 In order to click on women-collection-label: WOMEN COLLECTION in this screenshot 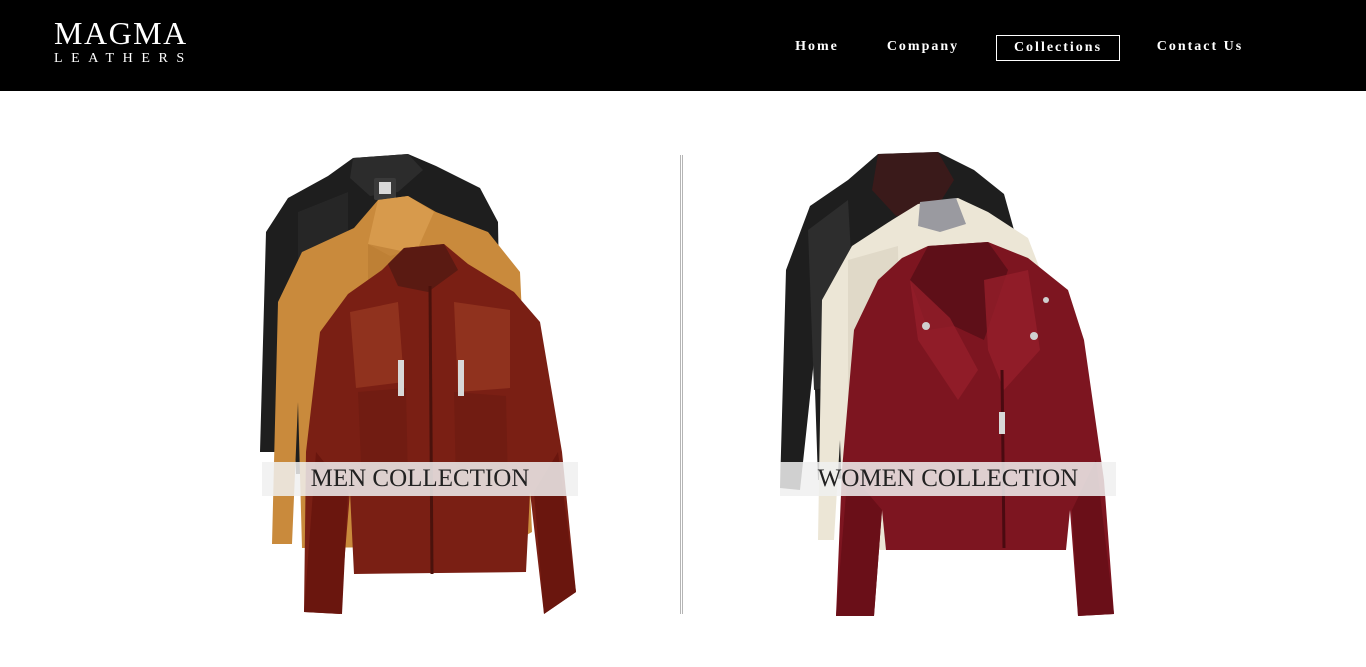, I will do `click(948, 479)`.